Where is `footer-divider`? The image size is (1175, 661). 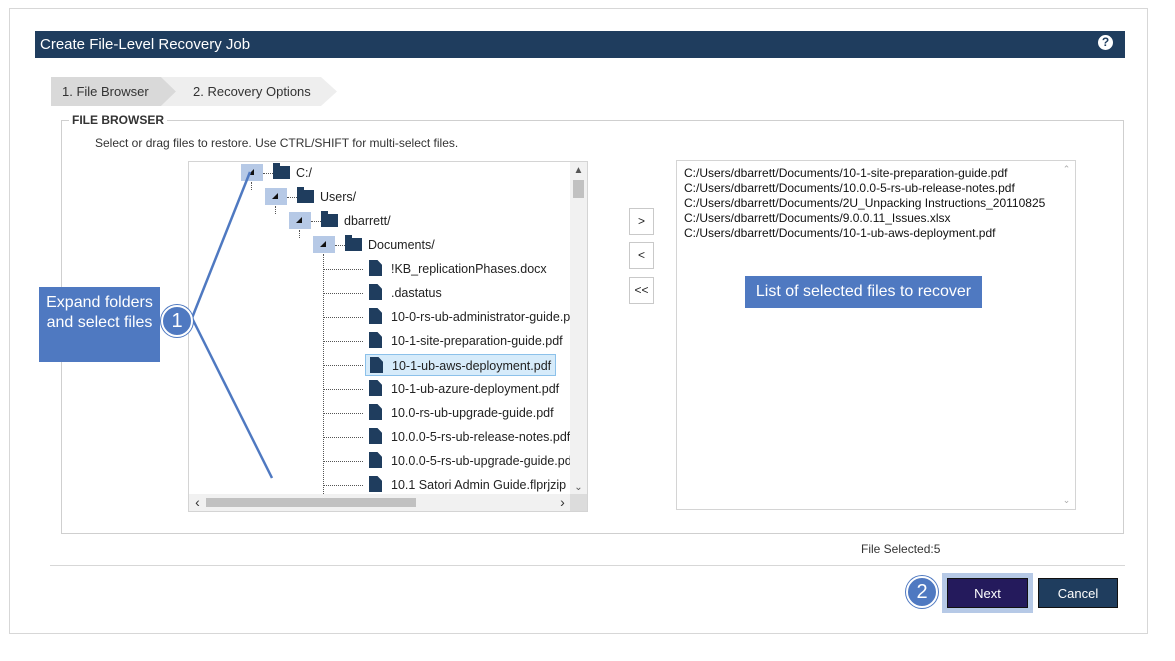
footer-divider is located at coordinates (587, 565).